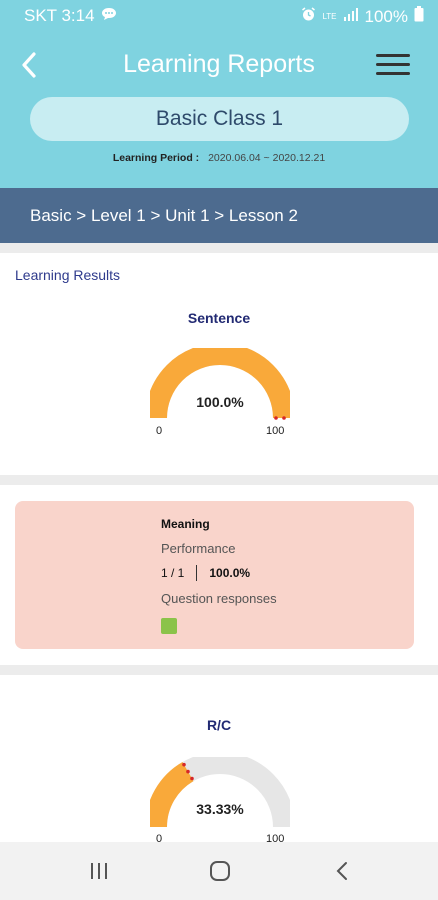 Image resolution: width=438 pixels, height=900 pixels. I want to click on rc-gauge, so click(220, 792).